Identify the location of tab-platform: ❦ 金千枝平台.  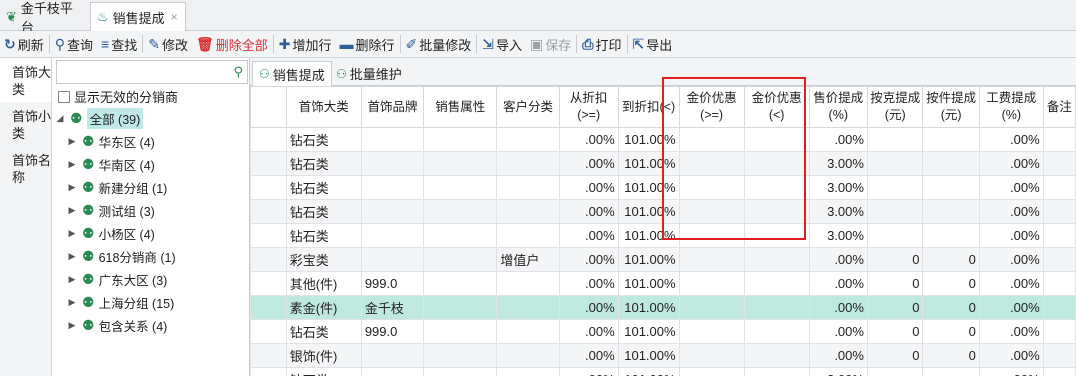
(45, 18).